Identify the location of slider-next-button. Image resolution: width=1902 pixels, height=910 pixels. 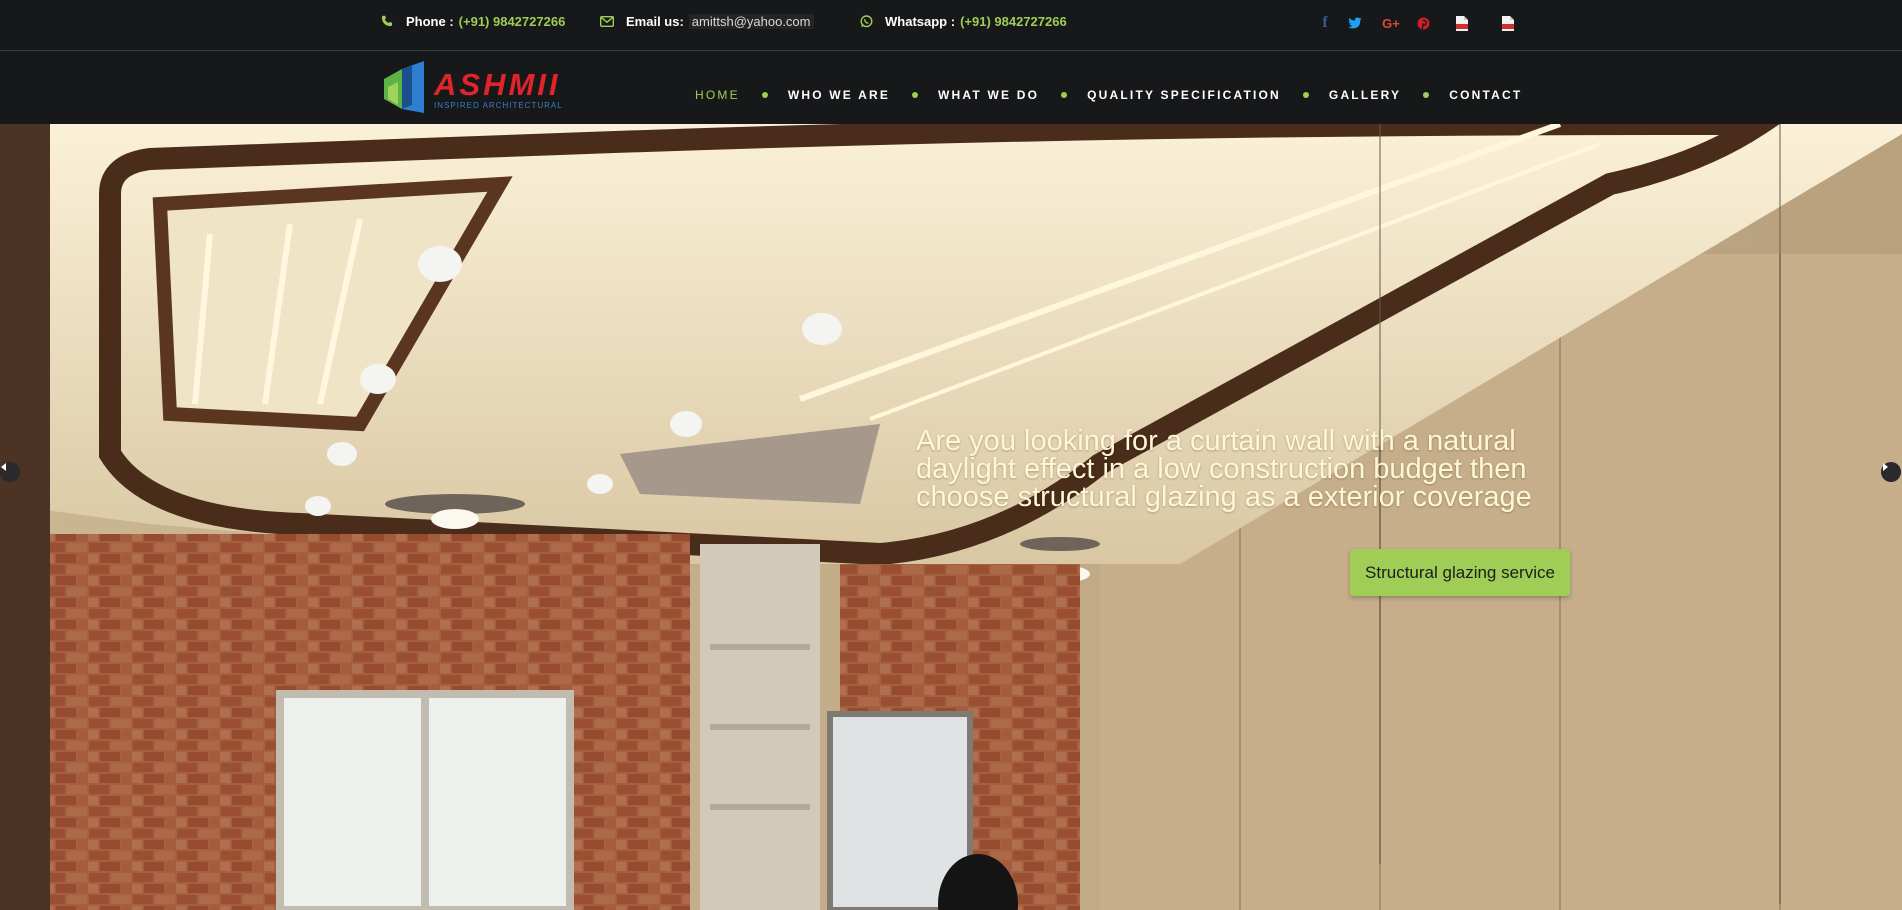
(1891, 472).